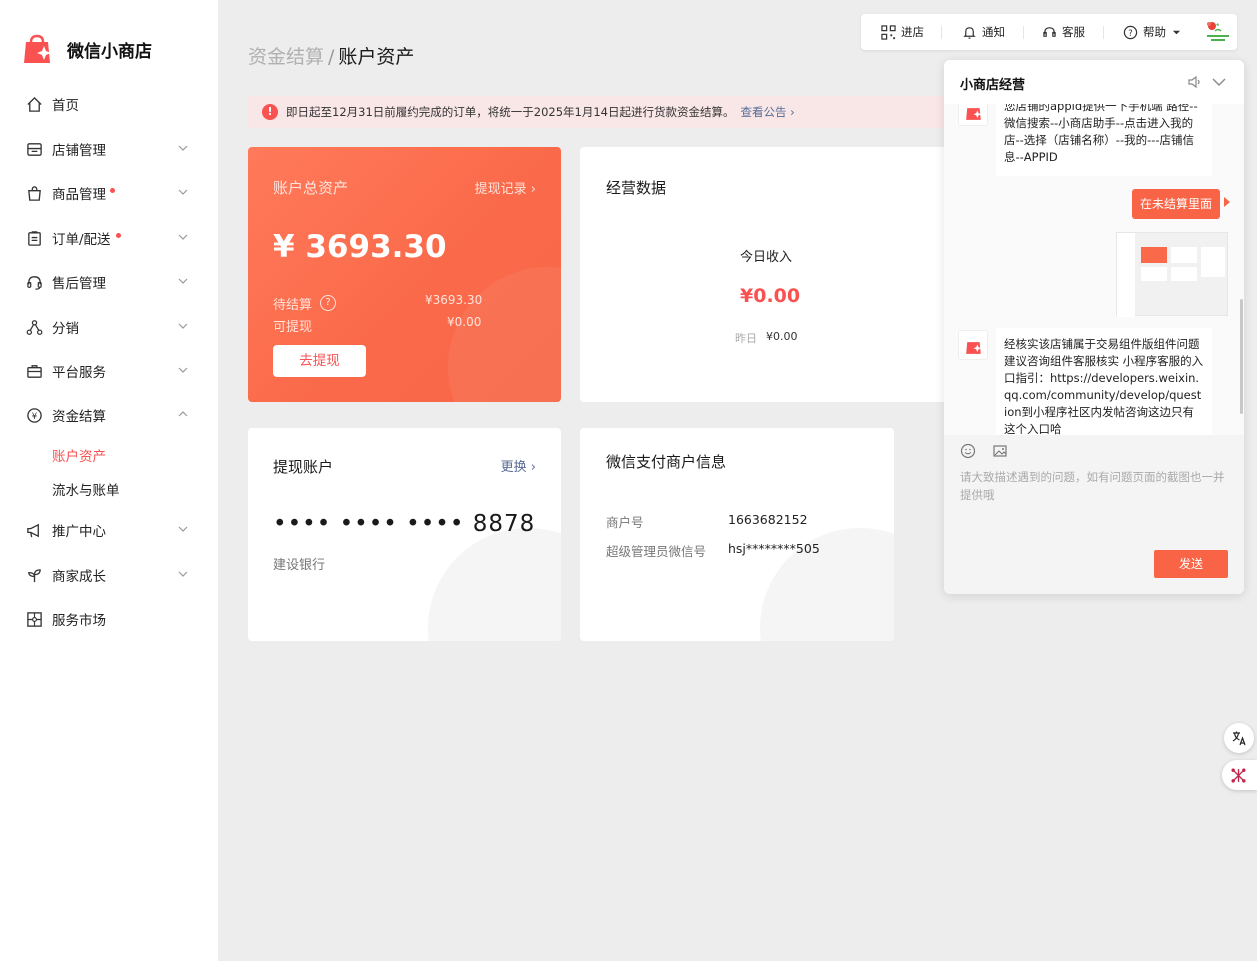  I want to click on sidebar-item-home: 首页, so click(109, 104).